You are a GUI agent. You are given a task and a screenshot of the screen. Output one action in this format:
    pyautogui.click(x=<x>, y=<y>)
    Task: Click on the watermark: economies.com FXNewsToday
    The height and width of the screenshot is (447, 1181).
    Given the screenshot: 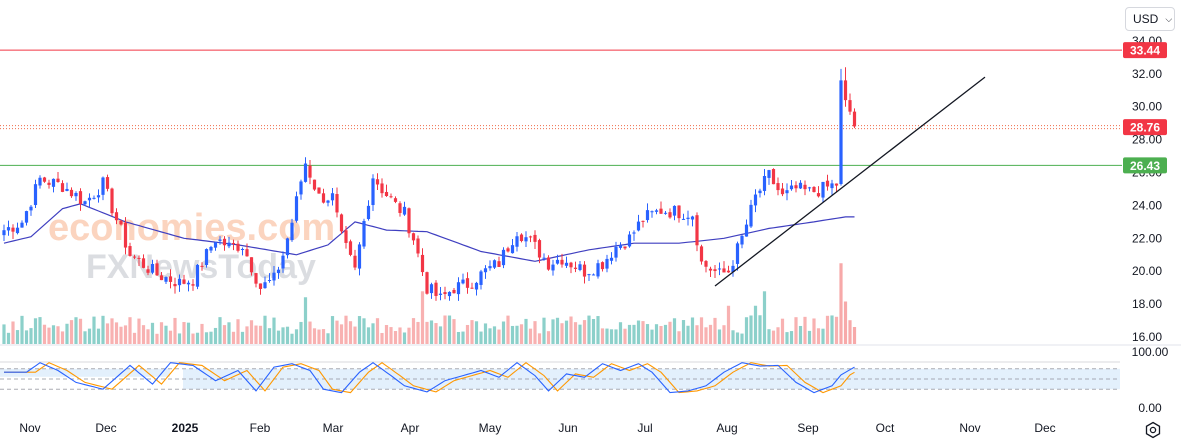 What is the action you would take?
    pyautogui.click(x=191, y=246)
    